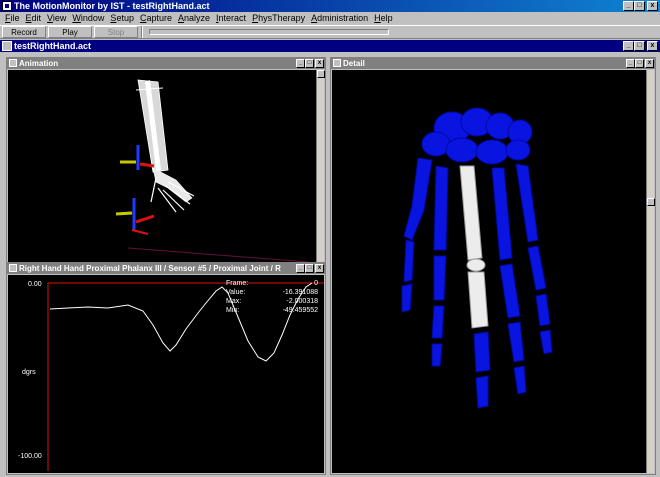 The image size is (660, 477). Describe the element at coordinates (650, 271) in the screenshot. I see `detail-scrollbar` at that location.